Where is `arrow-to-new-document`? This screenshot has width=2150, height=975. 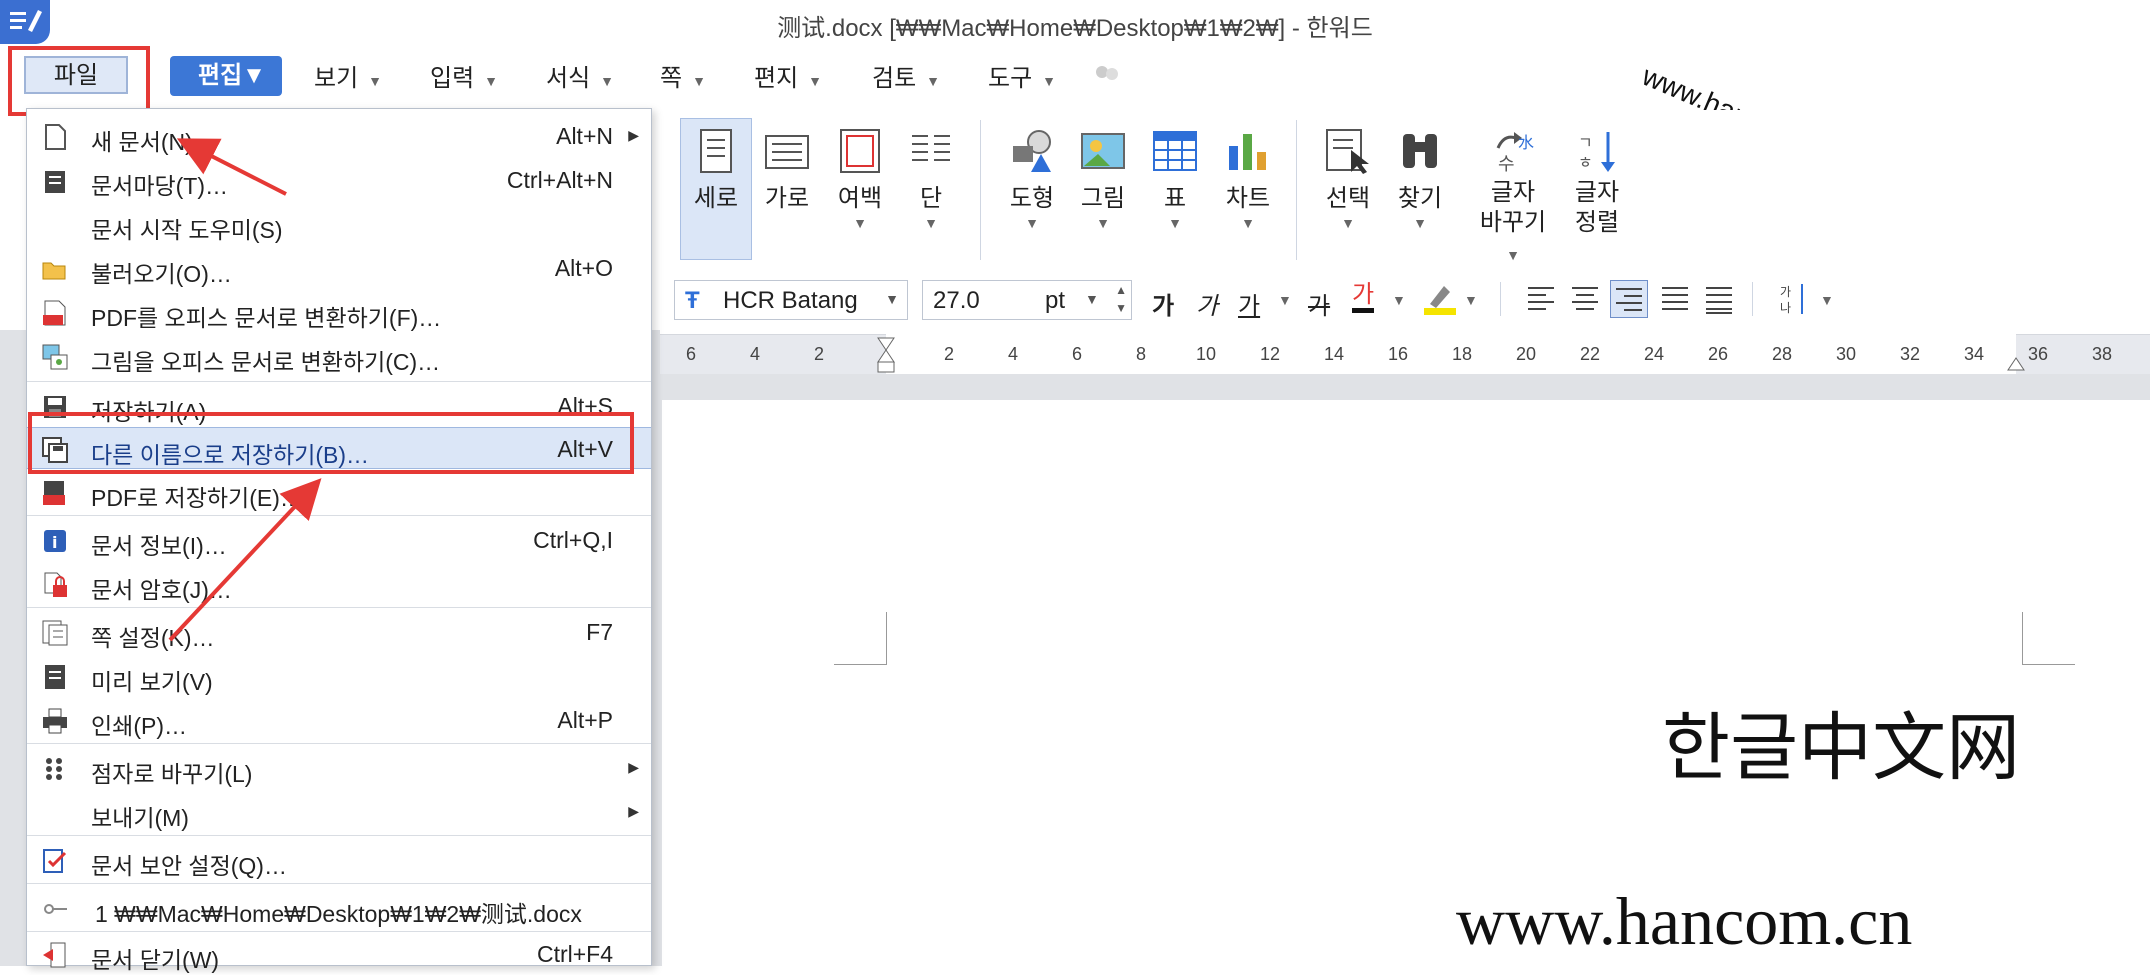
arrow-to-new-document is located at coordinates (231, 167).